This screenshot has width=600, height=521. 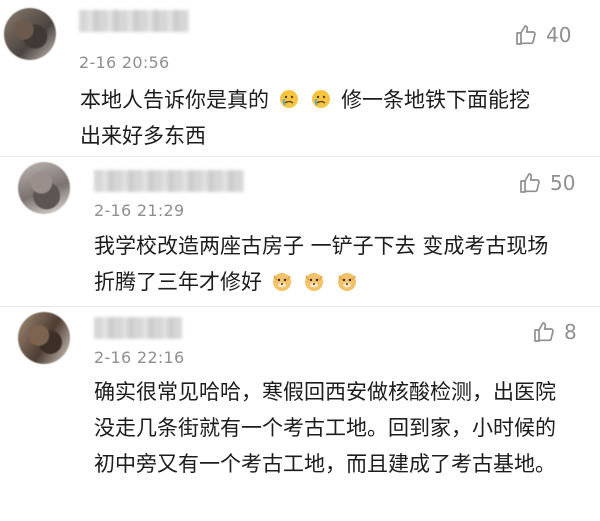 What do you see at coordinates (139, 210) in the screenshot?
I see `comment-timestamp: 2-16 21:29` at bounding box center [139, 210].